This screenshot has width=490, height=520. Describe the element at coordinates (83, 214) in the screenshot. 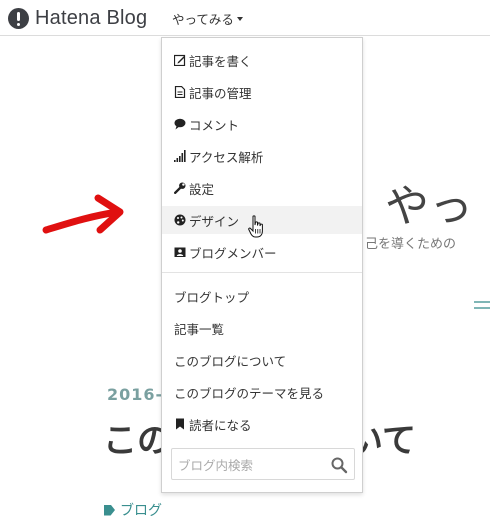

I see `red-arrow-annotation` at that location.